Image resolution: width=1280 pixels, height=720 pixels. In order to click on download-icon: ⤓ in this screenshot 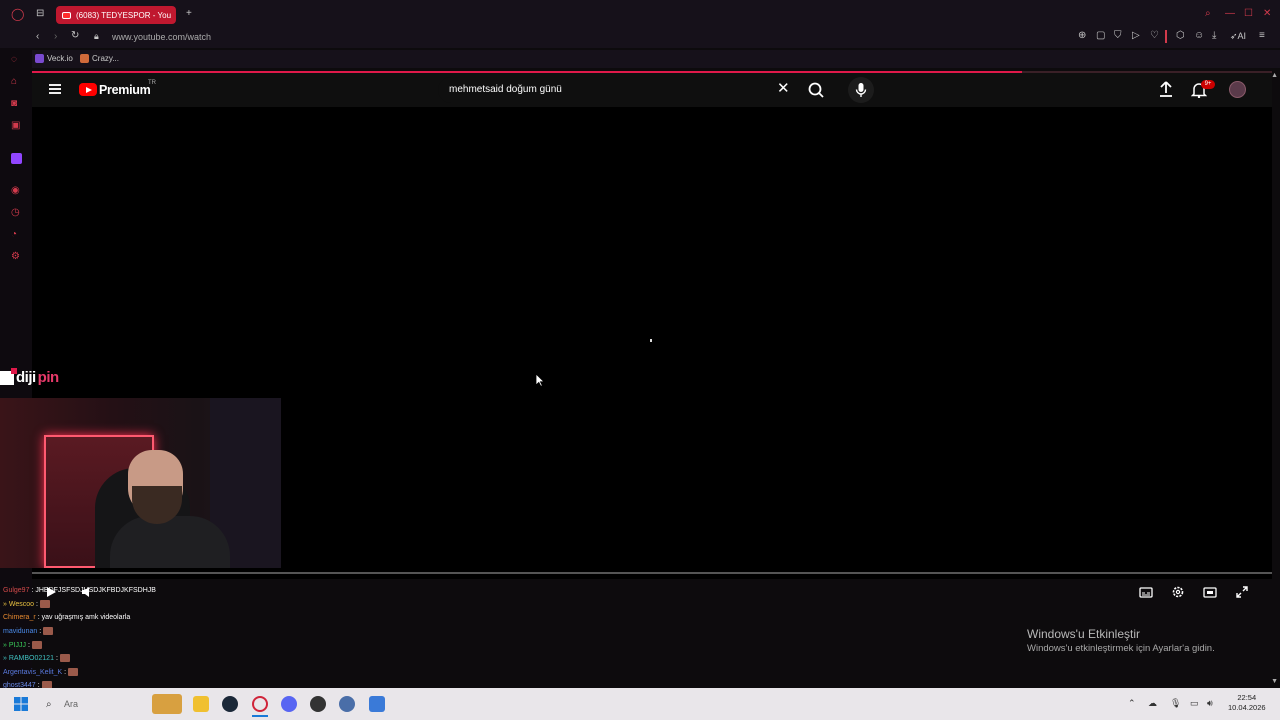, I will do `click(1214, 36)`.